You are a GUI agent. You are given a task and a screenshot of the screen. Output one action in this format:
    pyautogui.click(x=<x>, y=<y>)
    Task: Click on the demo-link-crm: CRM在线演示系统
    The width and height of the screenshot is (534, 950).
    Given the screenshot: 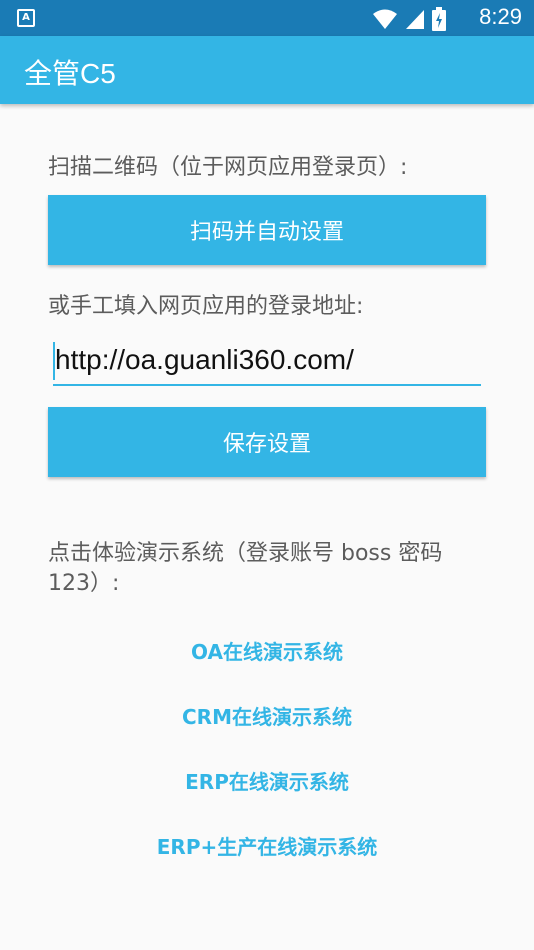 What is the action you would take?
    pyautogui.click(x=267, y=715)
    